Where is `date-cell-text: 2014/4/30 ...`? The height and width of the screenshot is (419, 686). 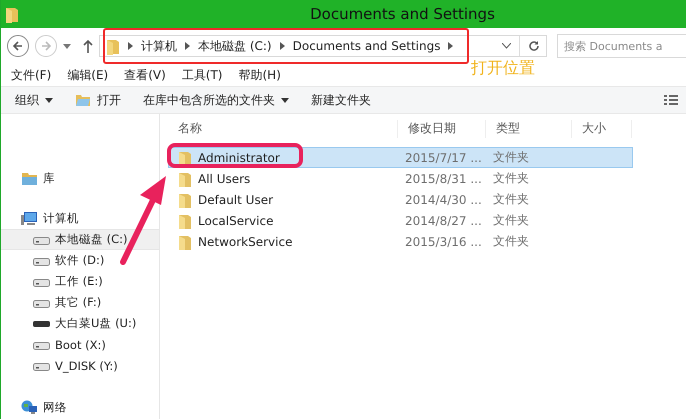 date-cell-text: 2014/4/30 ... is located at coordinates (443, 199).